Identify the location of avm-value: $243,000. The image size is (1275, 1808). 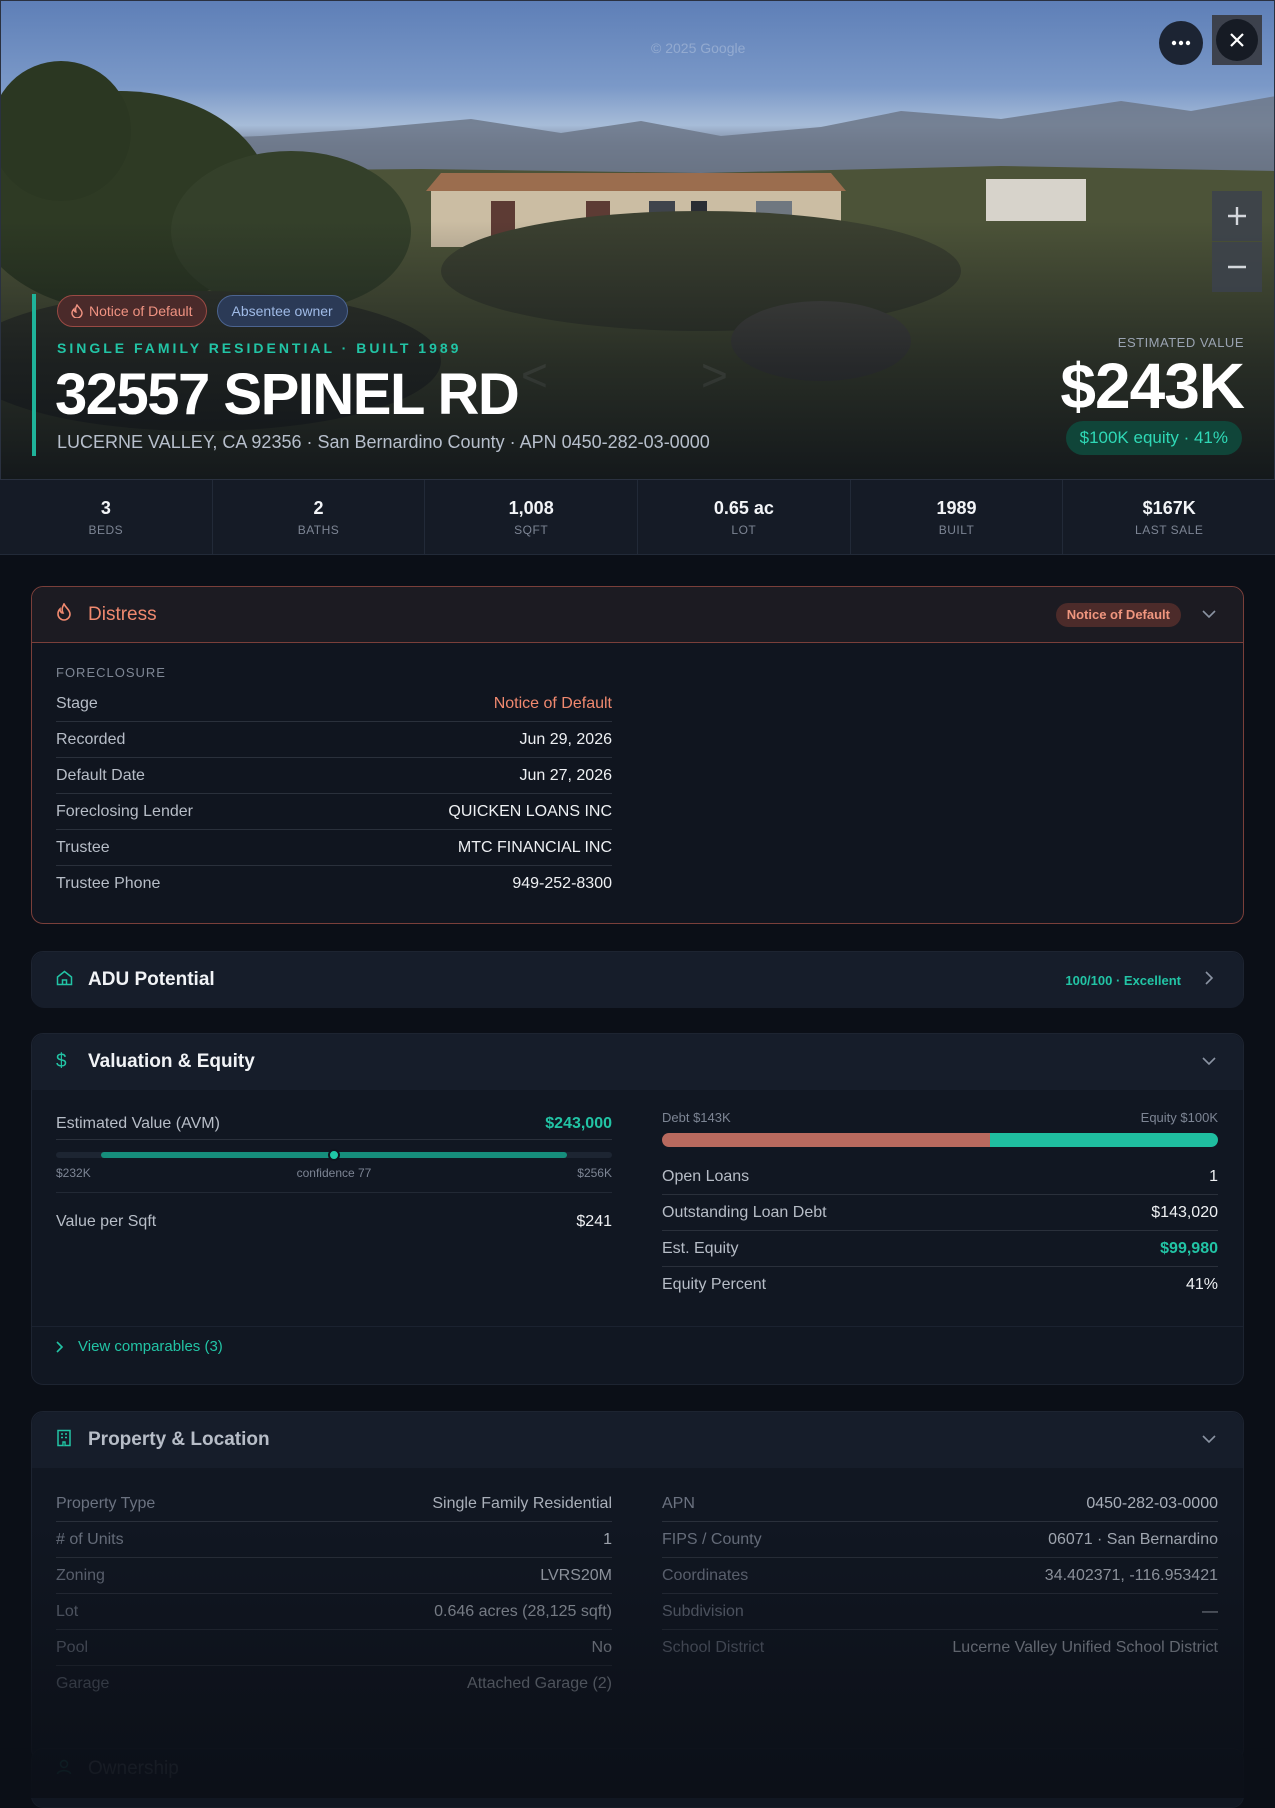
(578, 1123).